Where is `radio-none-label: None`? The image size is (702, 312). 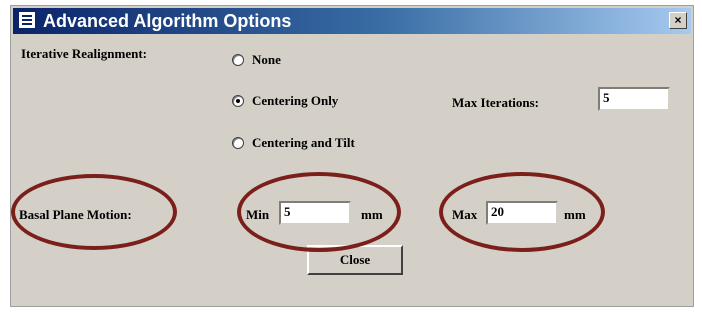 radio-none-label: None is located at coordinates (266, 59).